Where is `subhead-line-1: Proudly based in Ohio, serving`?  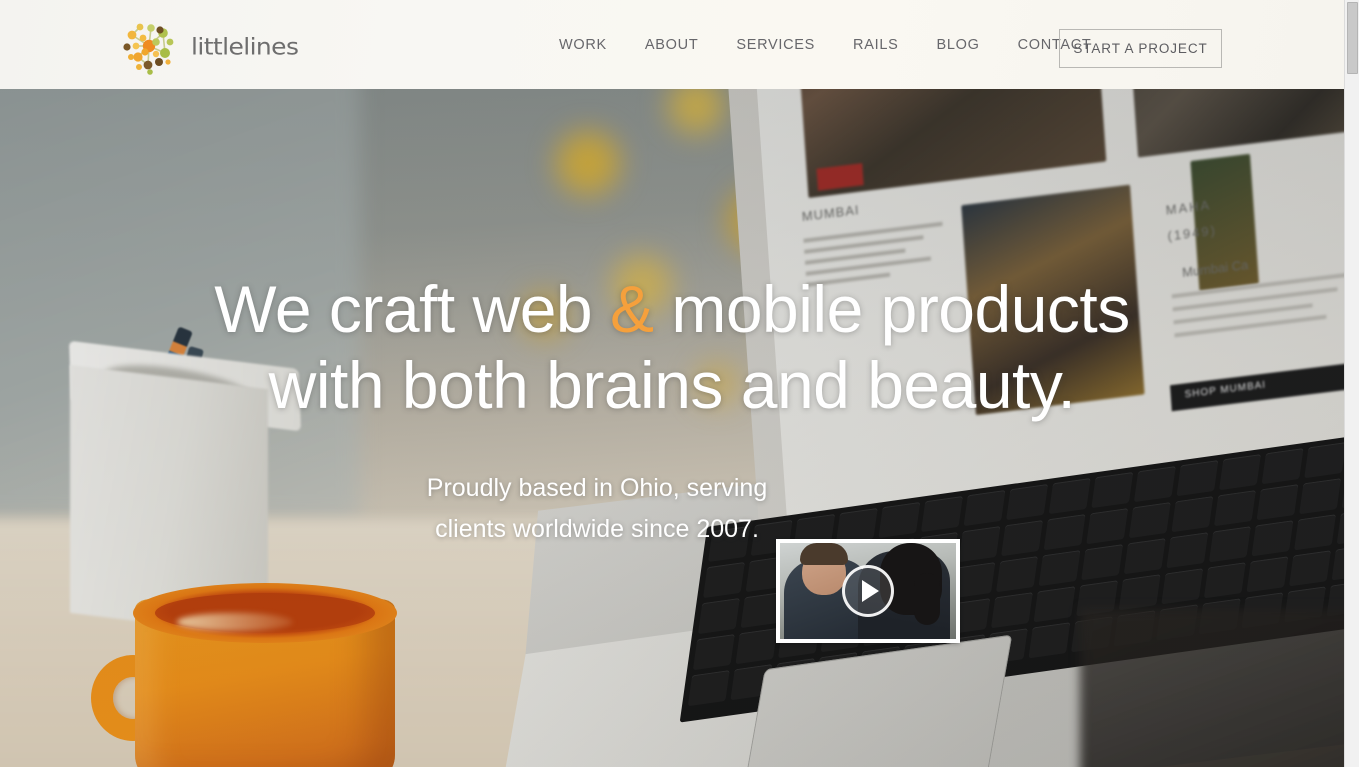 subhead-line-1: Proudly based in Ohio, serving is located at coordinates (597, 488).